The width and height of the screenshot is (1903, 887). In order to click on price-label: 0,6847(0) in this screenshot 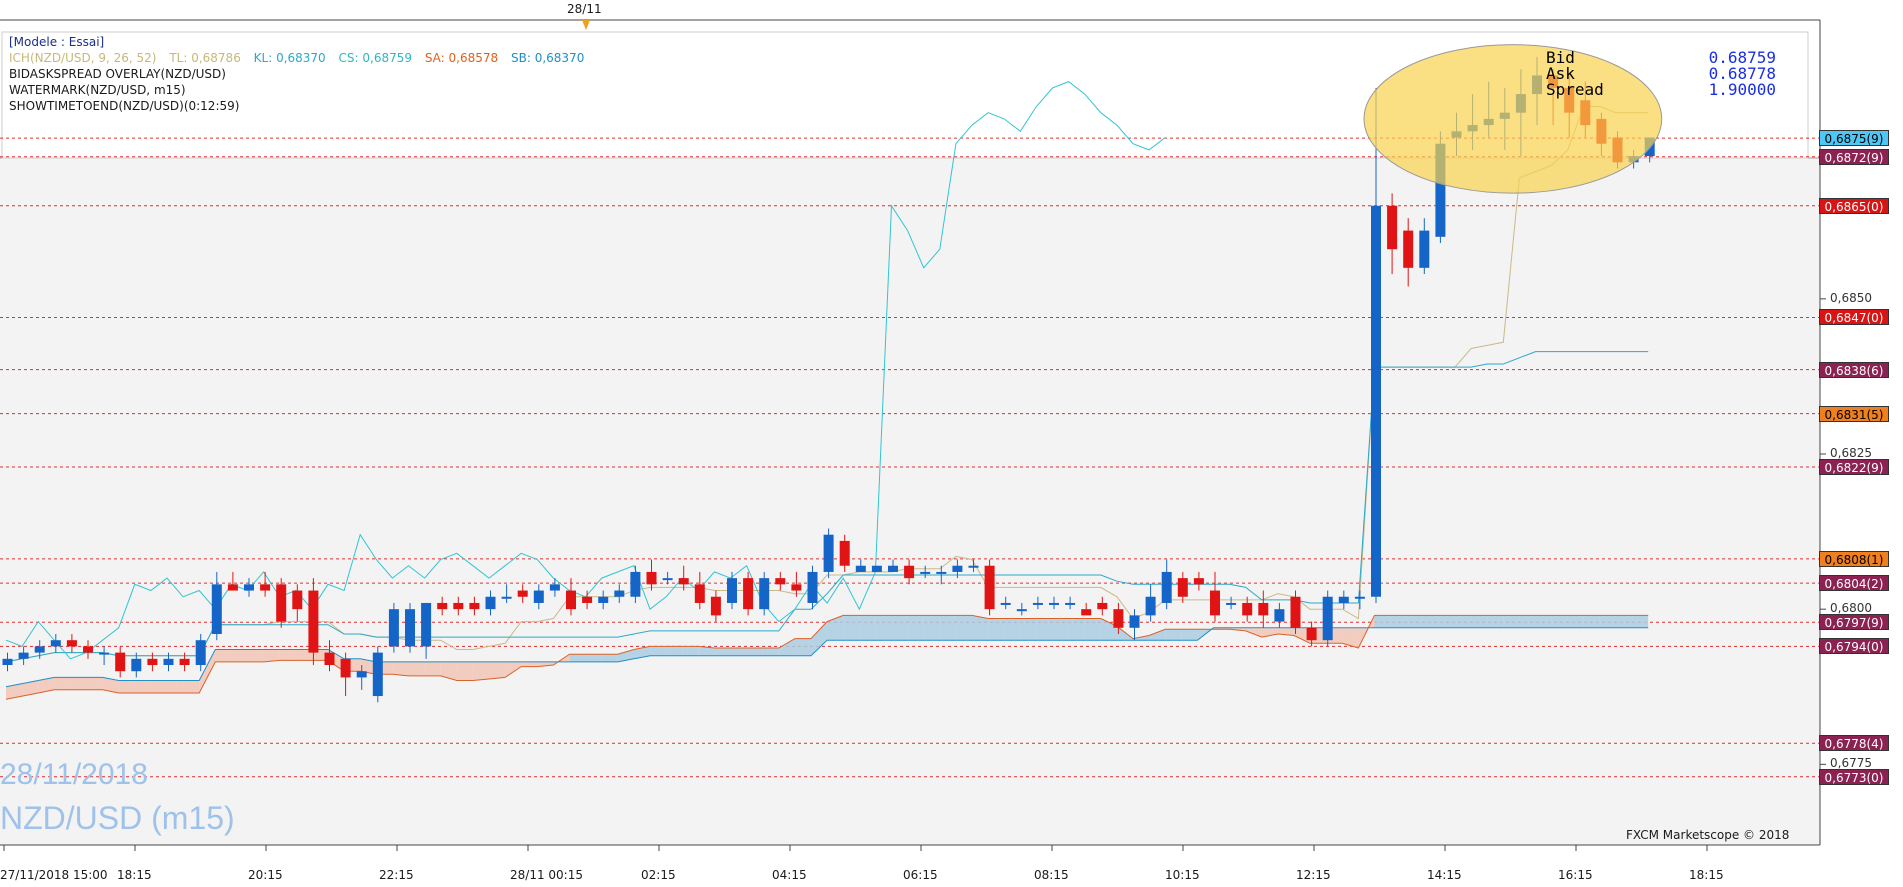, I will do `click(1854, 317)`.